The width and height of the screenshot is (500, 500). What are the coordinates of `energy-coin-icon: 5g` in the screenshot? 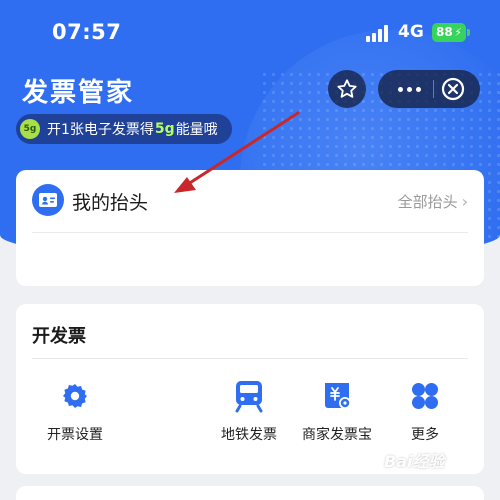 It's located at (30, 129).